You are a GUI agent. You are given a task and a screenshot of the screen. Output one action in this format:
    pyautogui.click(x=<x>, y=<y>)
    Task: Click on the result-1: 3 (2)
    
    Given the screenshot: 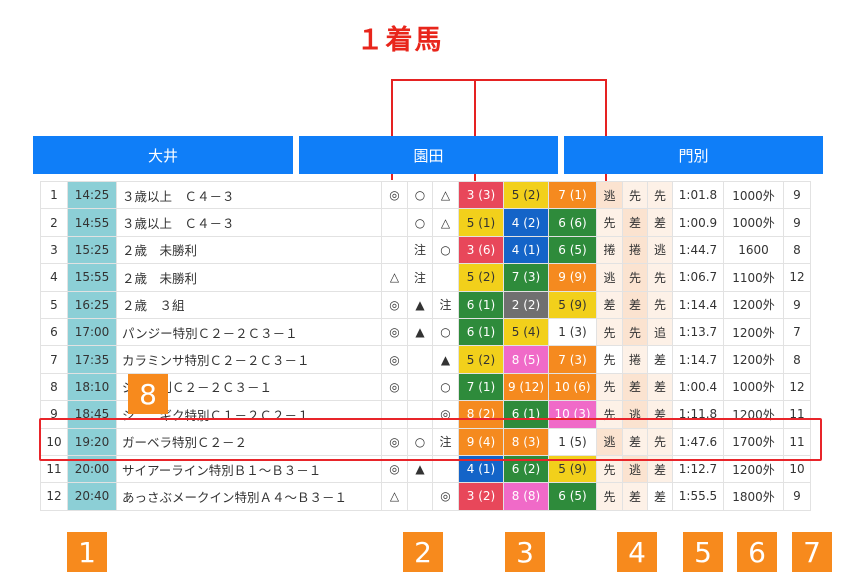 What is the action you would take?
    pyautogui.click(x=481, y=496)
    